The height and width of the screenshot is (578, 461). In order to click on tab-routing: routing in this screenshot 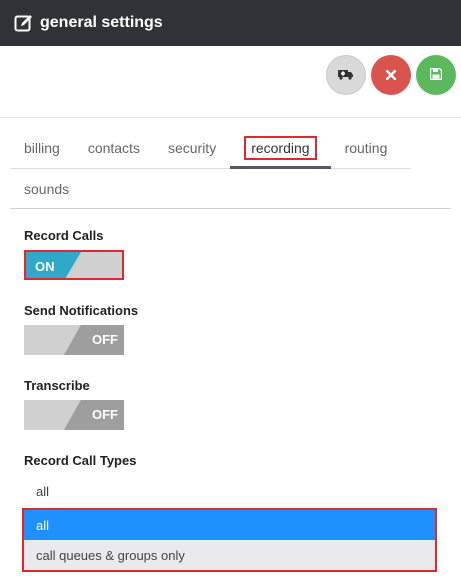, I will do `click(366, 148)`.